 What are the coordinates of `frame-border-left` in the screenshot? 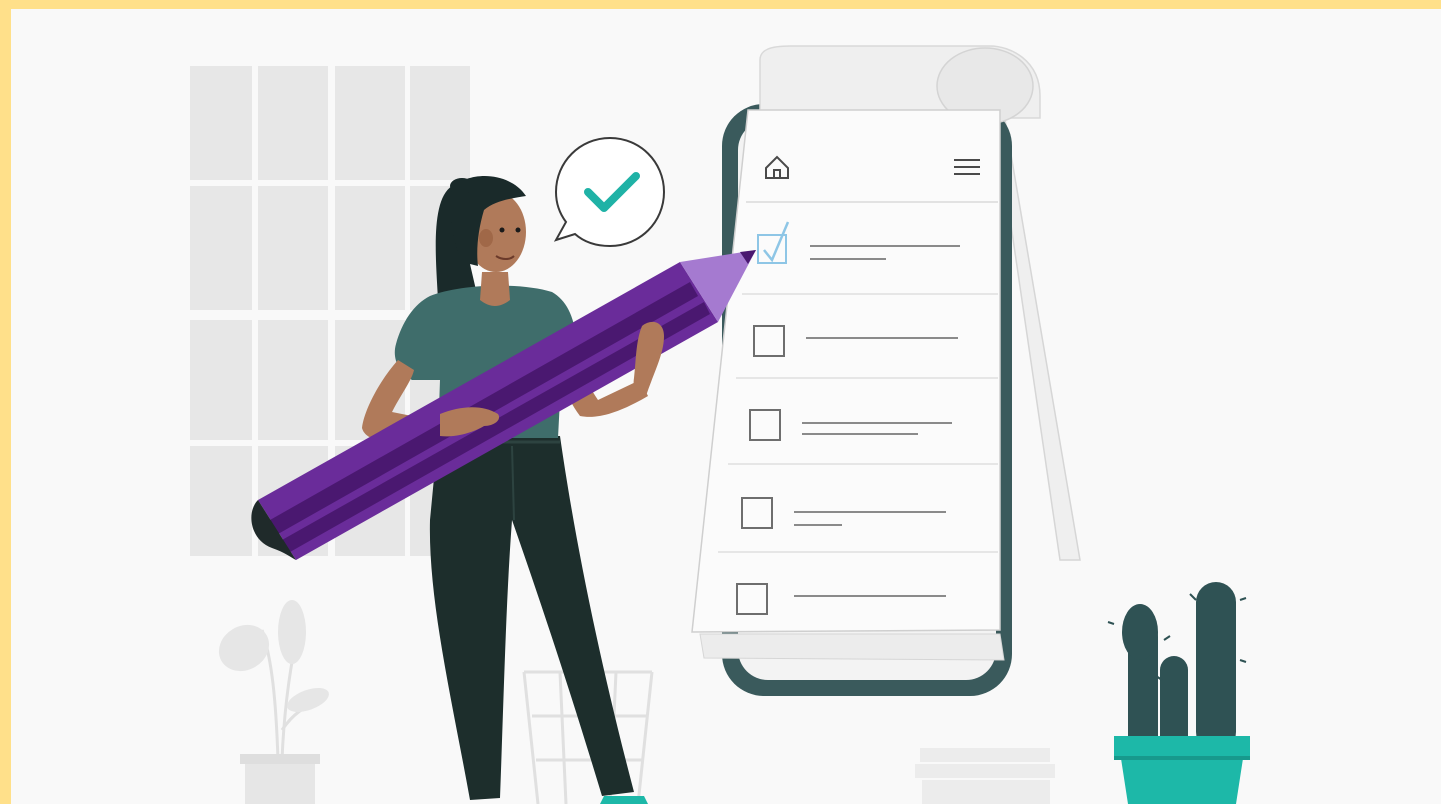 It's located at (5, 402).